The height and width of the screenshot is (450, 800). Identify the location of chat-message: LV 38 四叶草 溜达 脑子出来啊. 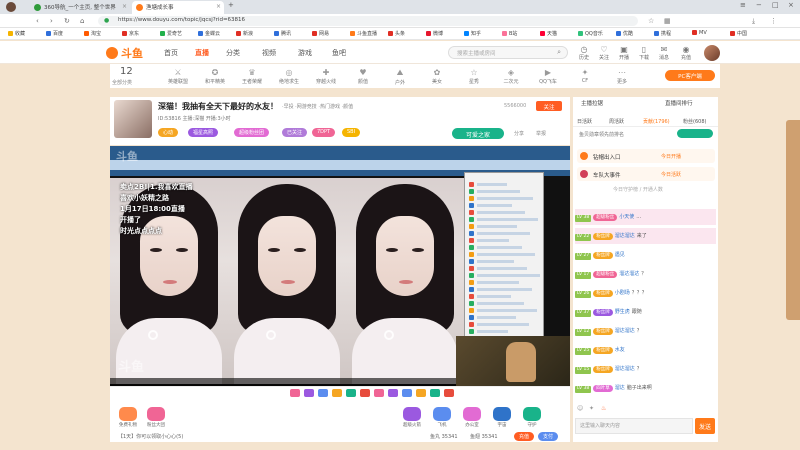
(645, 388).